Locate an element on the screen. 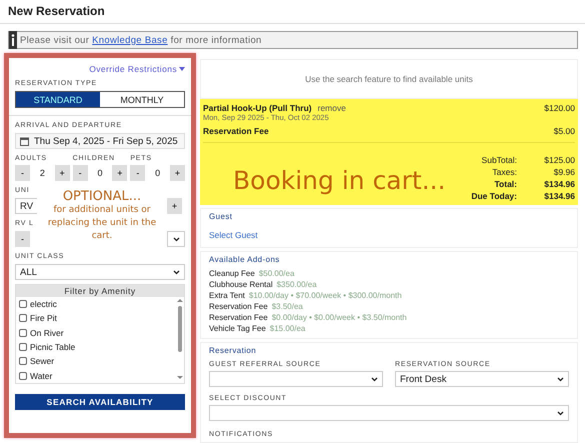 Image resolution: width=585 pixels, height=443 pixels. caret-icon is located at coordinates (182, 69).